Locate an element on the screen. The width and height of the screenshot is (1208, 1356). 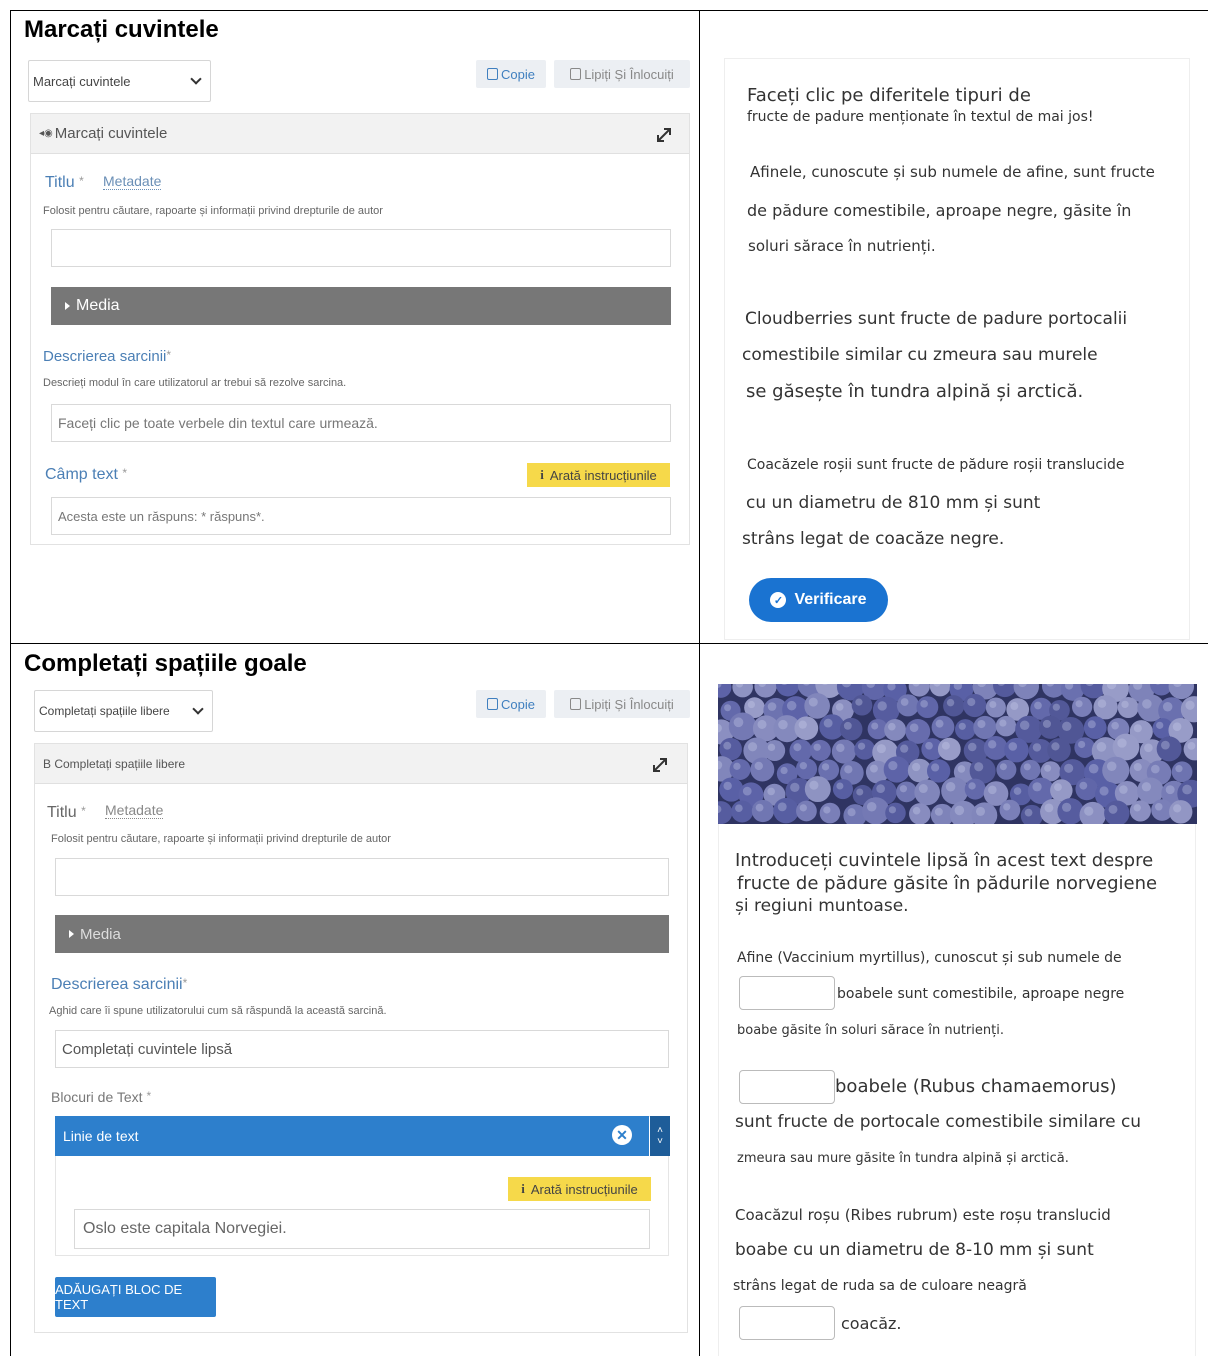
panel-title: Marcați cuvintele is located at coordinates (111, 133).